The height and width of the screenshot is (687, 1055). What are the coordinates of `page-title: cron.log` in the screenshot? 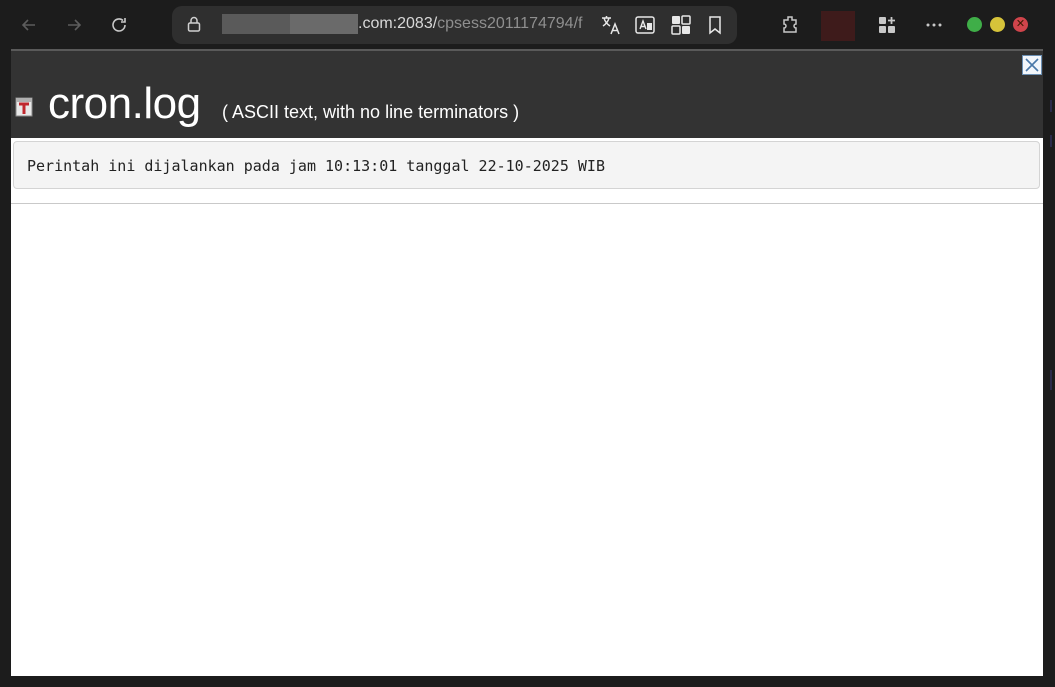 It's located at (124, 103).